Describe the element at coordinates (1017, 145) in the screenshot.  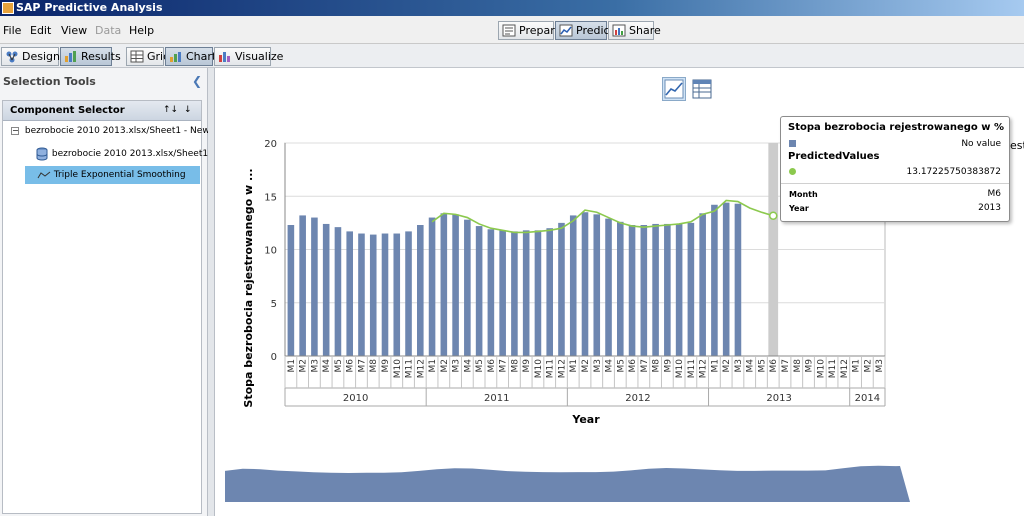
I see `legend-partial: est` at that location.